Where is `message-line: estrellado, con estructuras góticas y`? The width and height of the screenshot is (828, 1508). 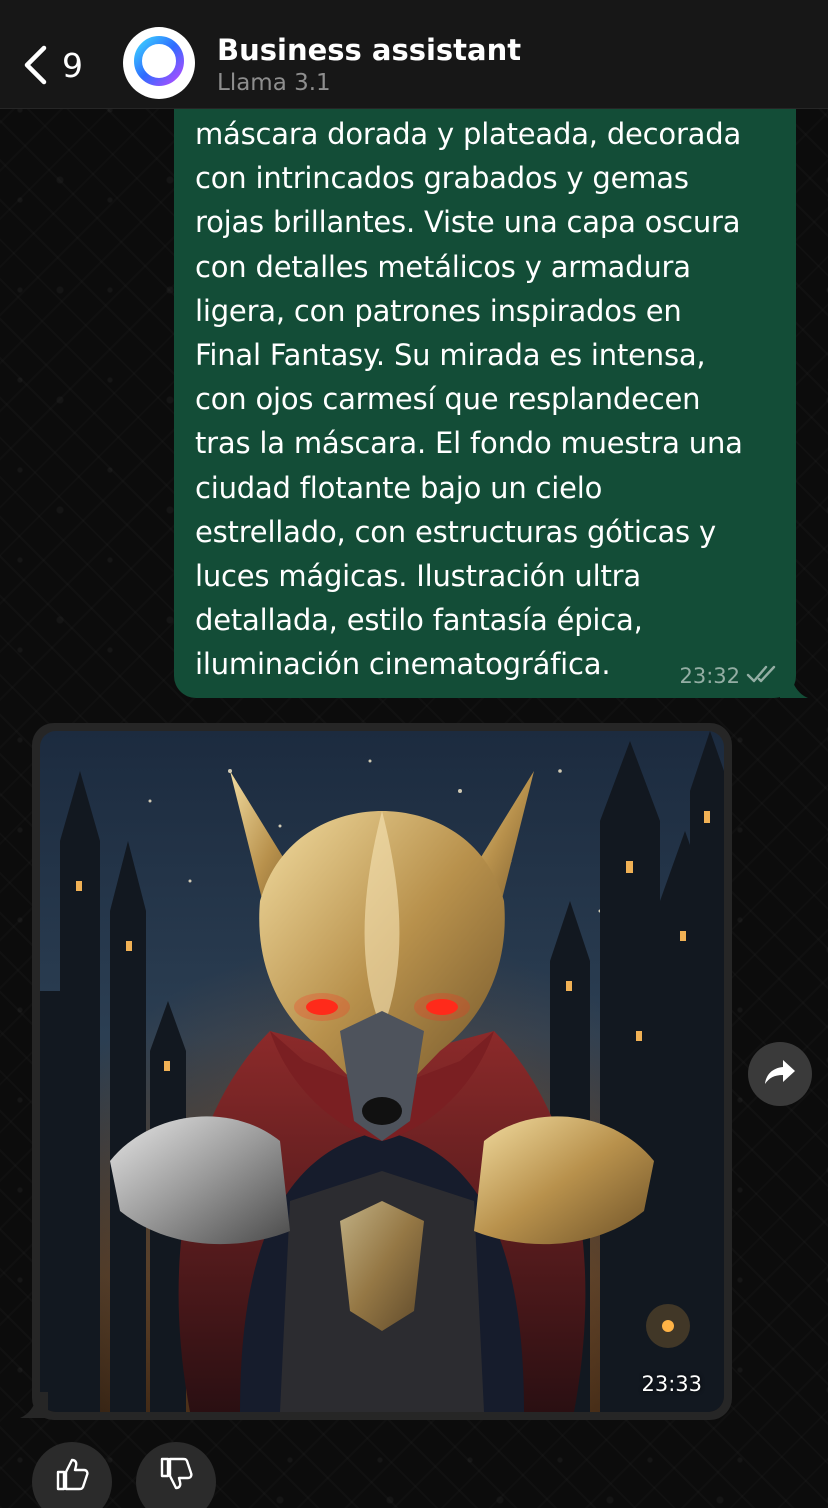
message-line: estrellado, con estructuras góticas y is located at coordinates (455, 531).